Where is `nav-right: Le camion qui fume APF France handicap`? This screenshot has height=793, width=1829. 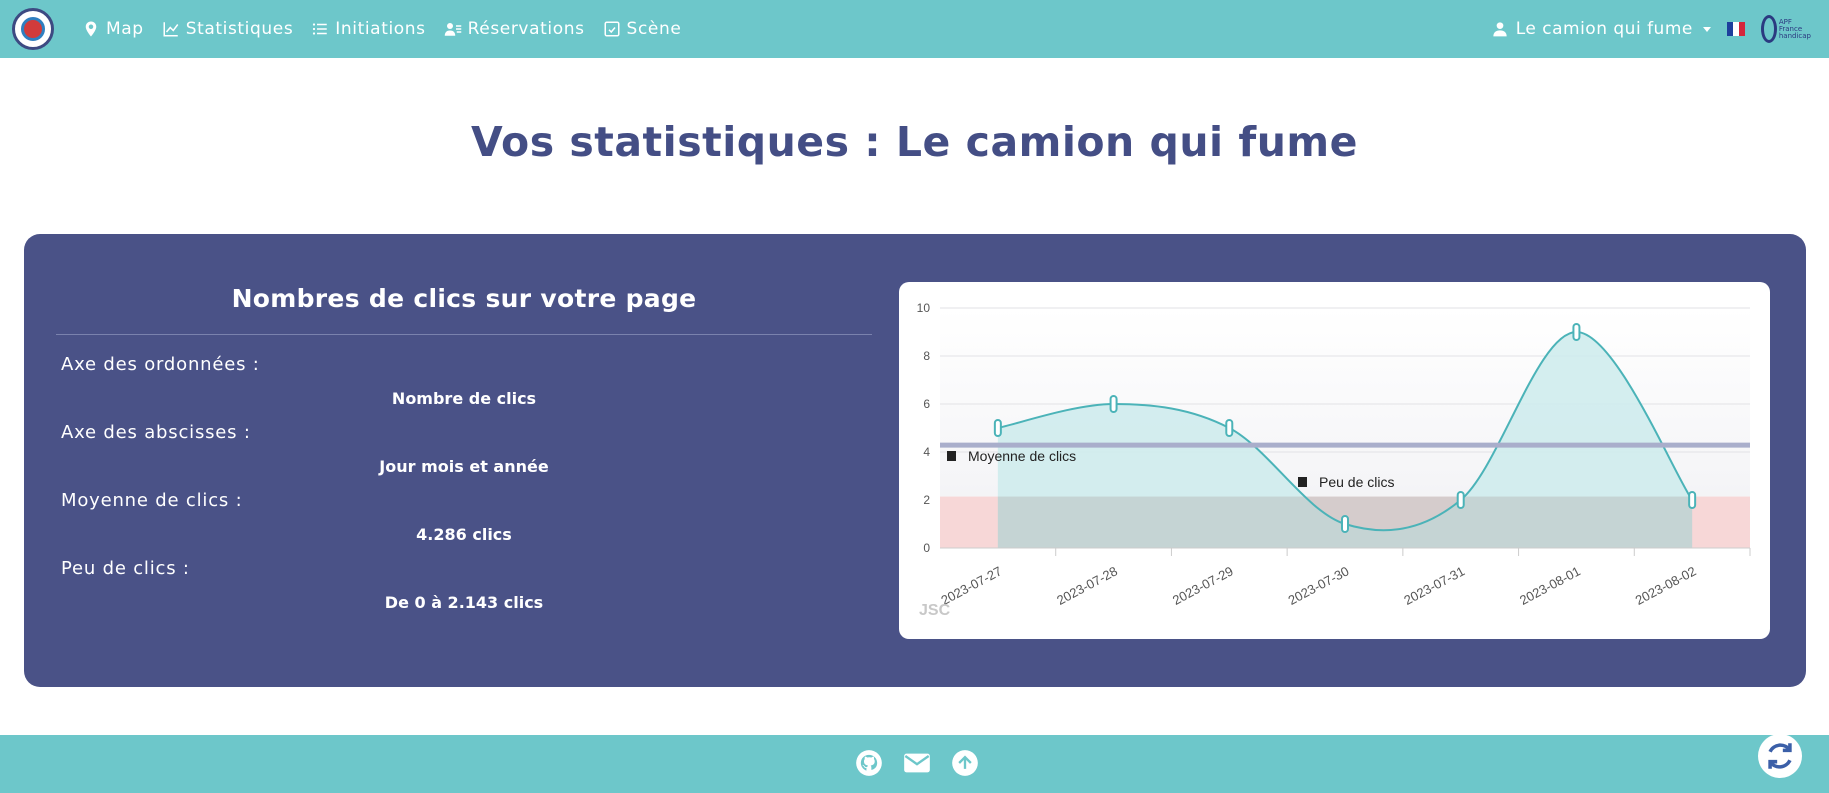
nav-right: Le camion qui fume APF France handicap is located at coordinates (1651, 29).